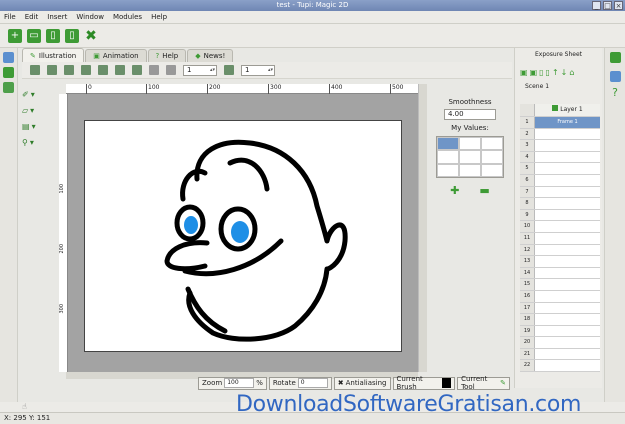 The image size is (625, 424). I want to click on menu-modules: Modules, so click(127, 17).